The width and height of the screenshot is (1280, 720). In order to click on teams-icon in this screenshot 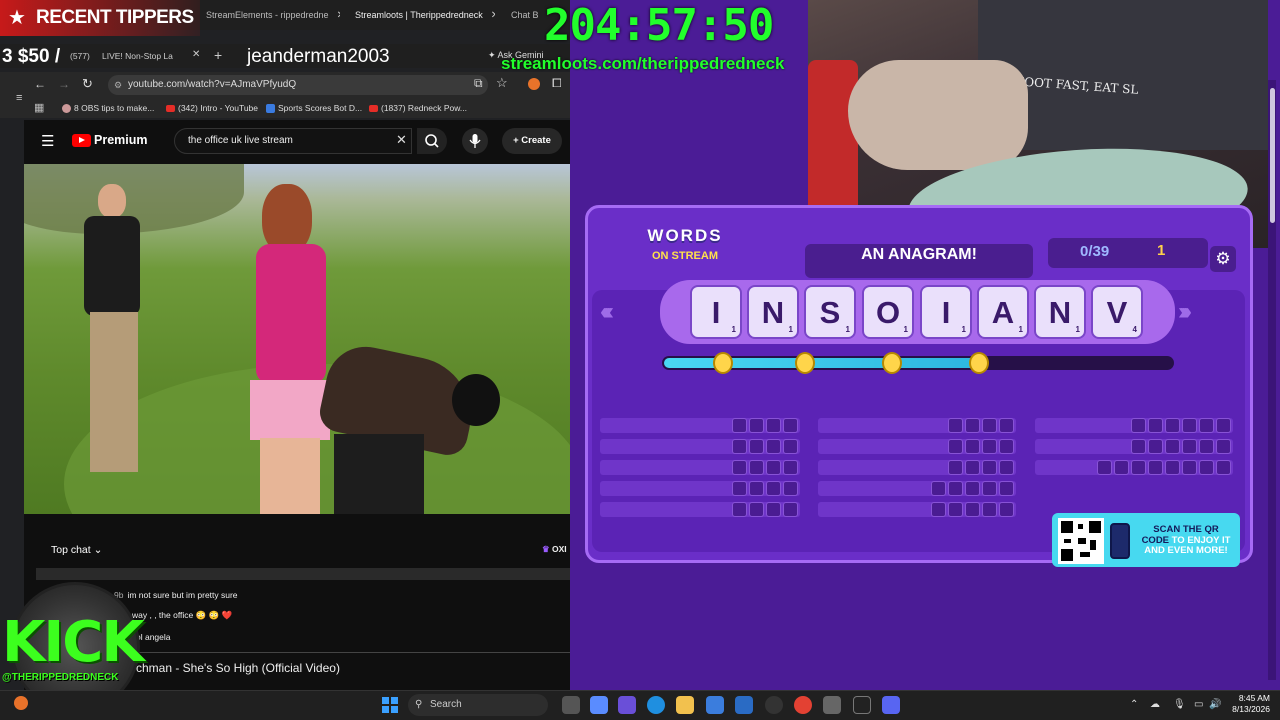, I will do `click(627, 705)`.